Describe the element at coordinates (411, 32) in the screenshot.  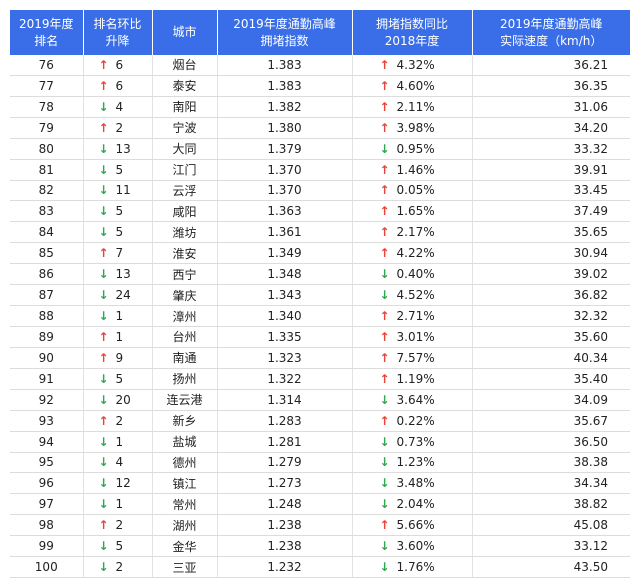
I see `header-yoy: 拥堵指数同比 2018年度` at that location.